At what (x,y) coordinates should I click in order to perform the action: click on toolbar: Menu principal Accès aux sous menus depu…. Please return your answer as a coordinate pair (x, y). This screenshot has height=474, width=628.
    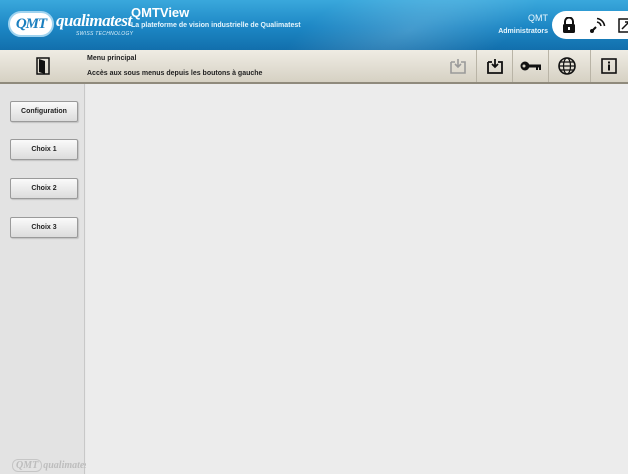
    Looking at the image, I should click on (314, 67).